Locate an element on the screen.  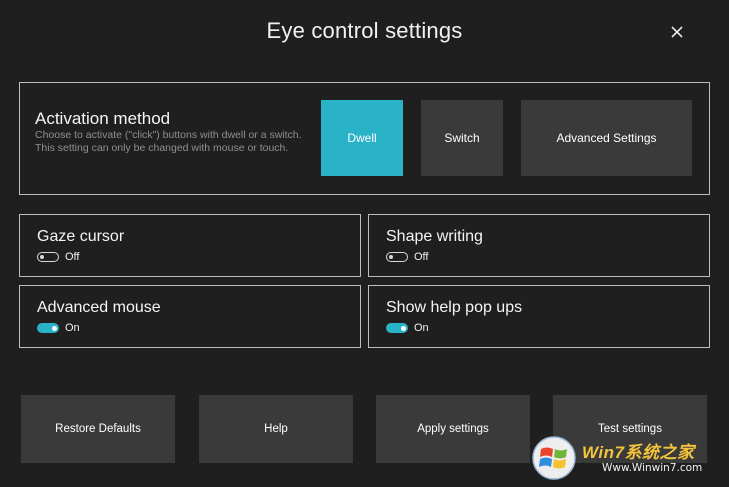
advanced-mouse-title: Advanced mouse is located at coordinates (99, 307).